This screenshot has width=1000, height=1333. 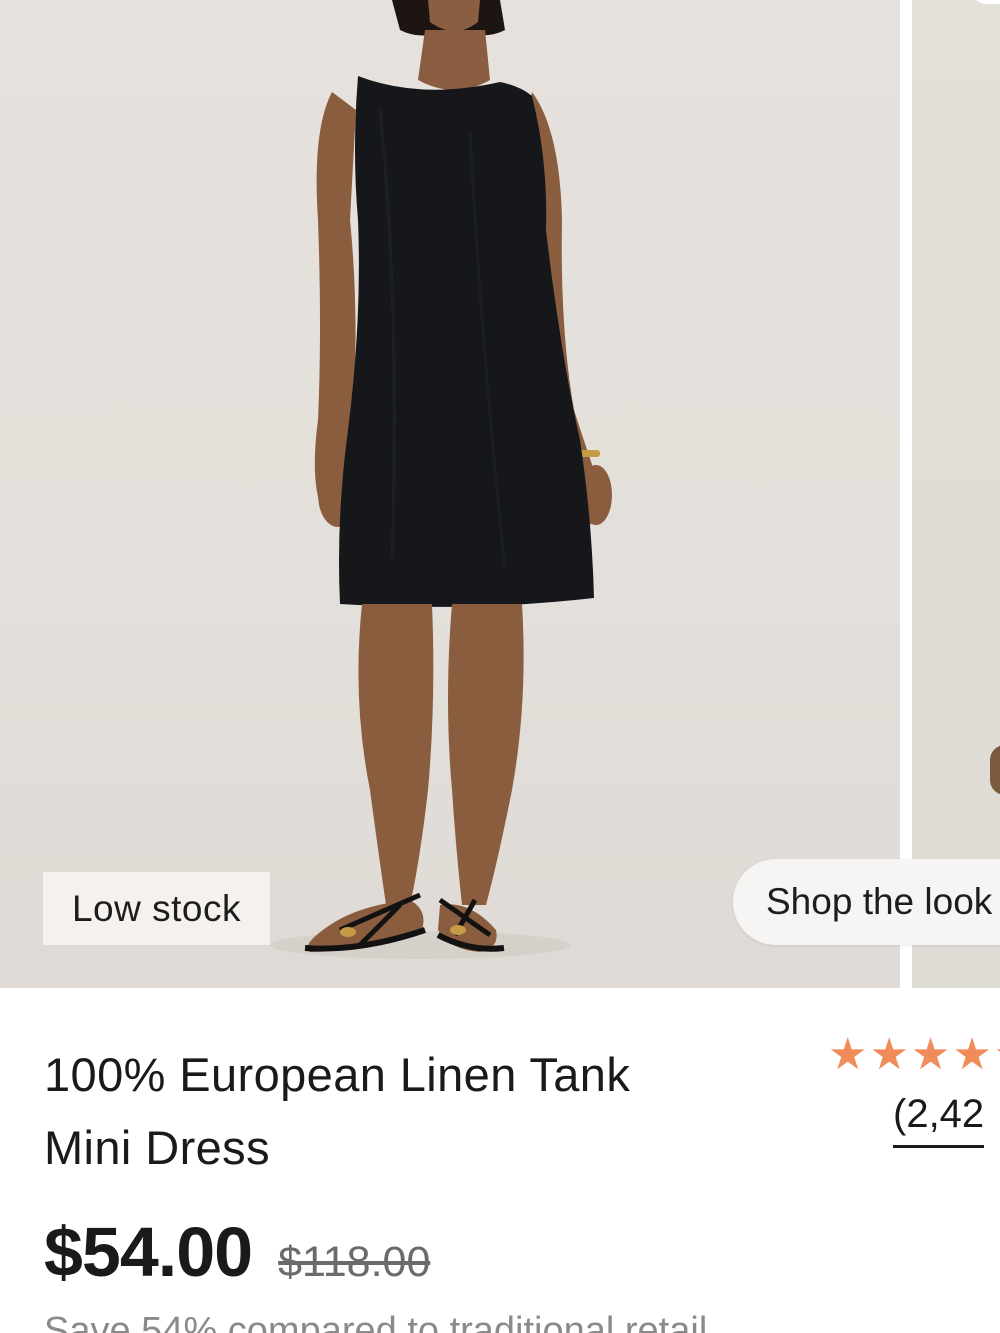 I want to click on next-product-image, so click(x=956, y=494).